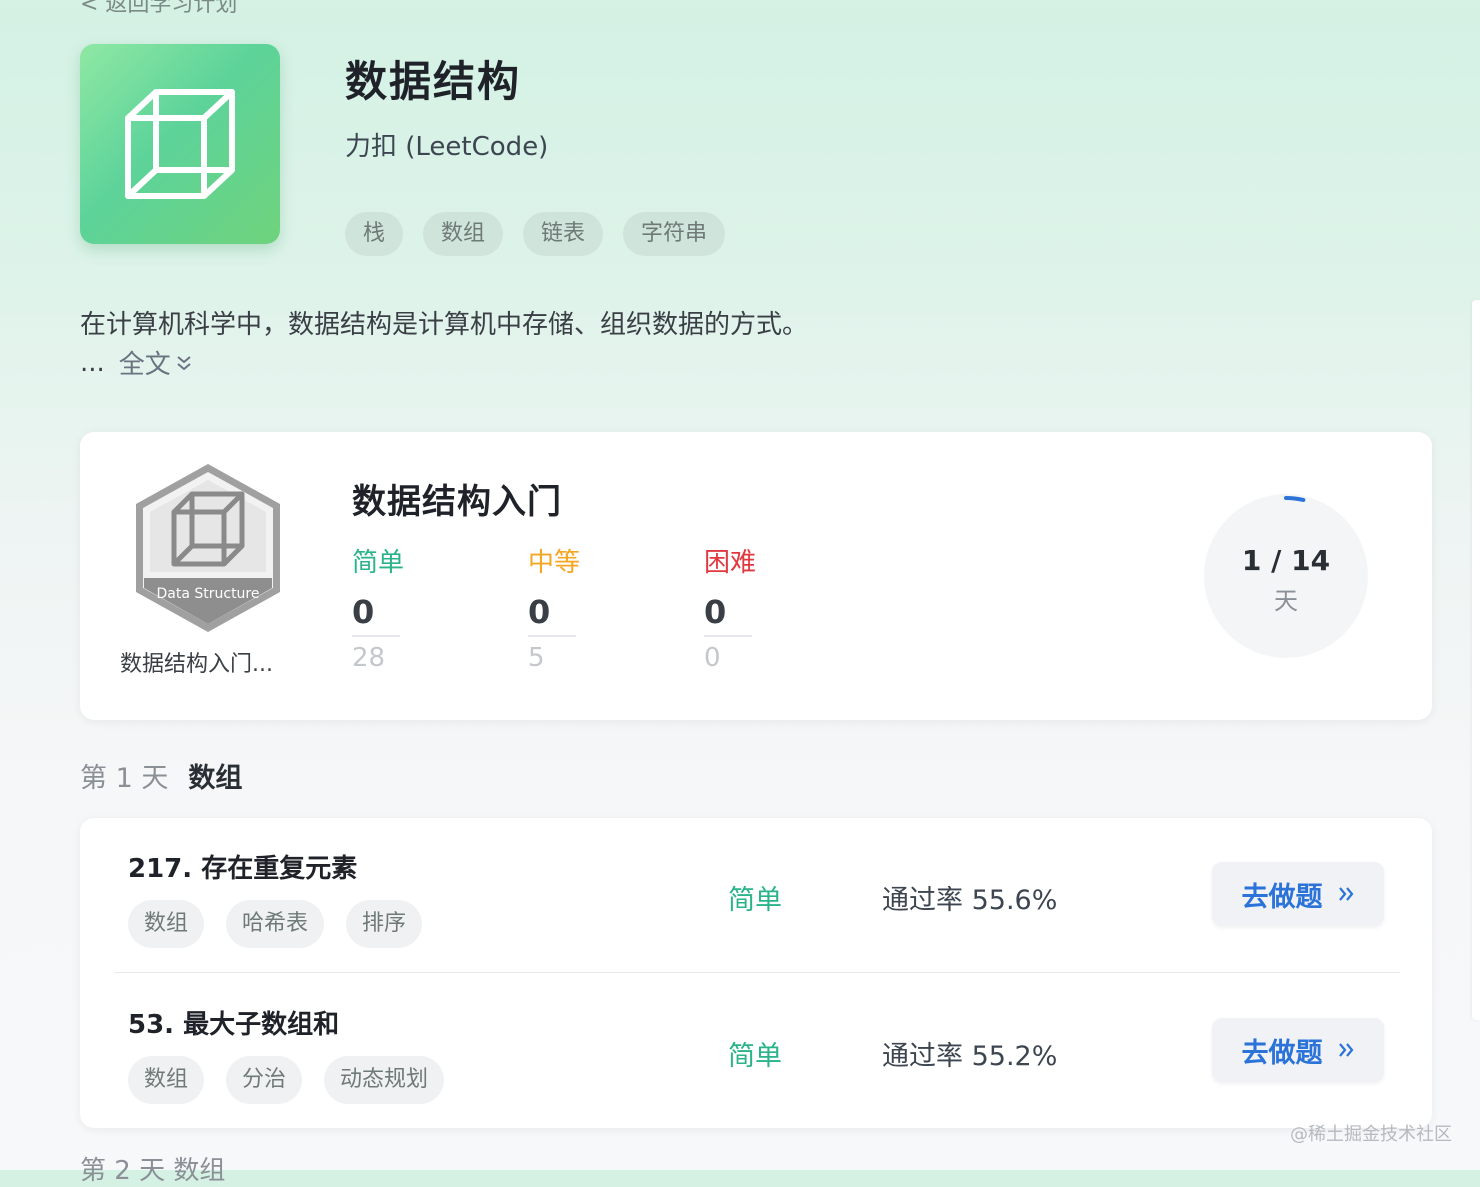  I want to click on problem-title: 217. 存在重复元素, so click(242, 866).